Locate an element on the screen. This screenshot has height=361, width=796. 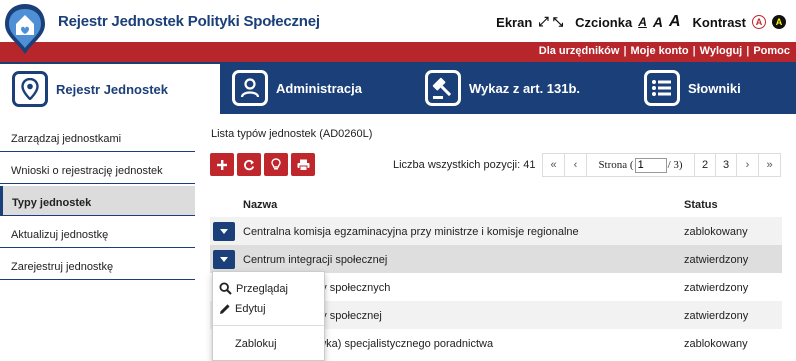
first-page-button: « is located at coordinates (553, 165).